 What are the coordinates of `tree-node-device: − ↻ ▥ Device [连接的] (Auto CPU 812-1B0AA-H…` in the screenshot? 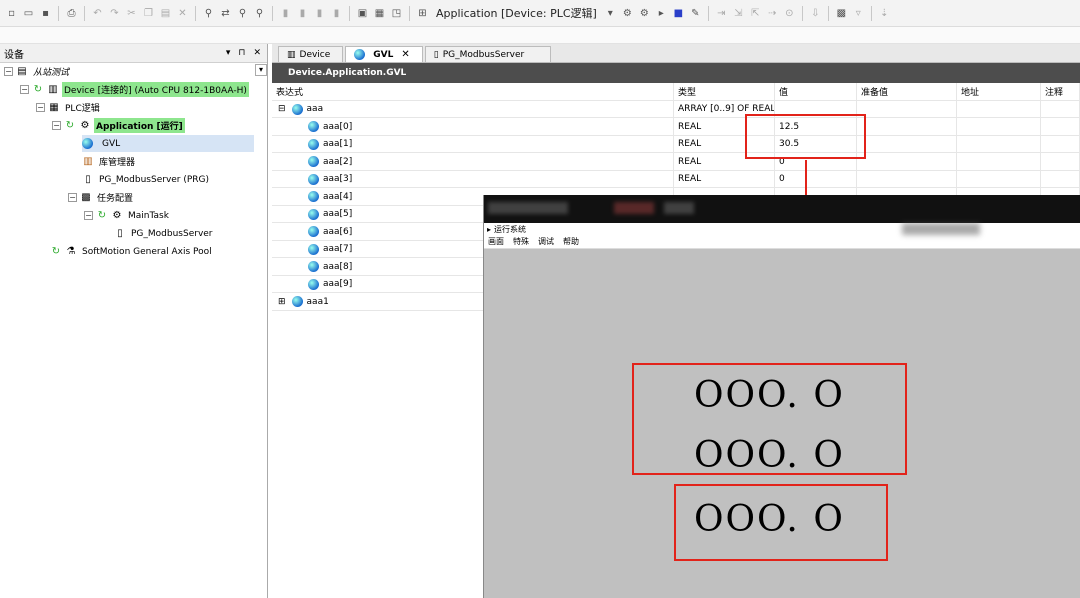 It's located at (134, 89).